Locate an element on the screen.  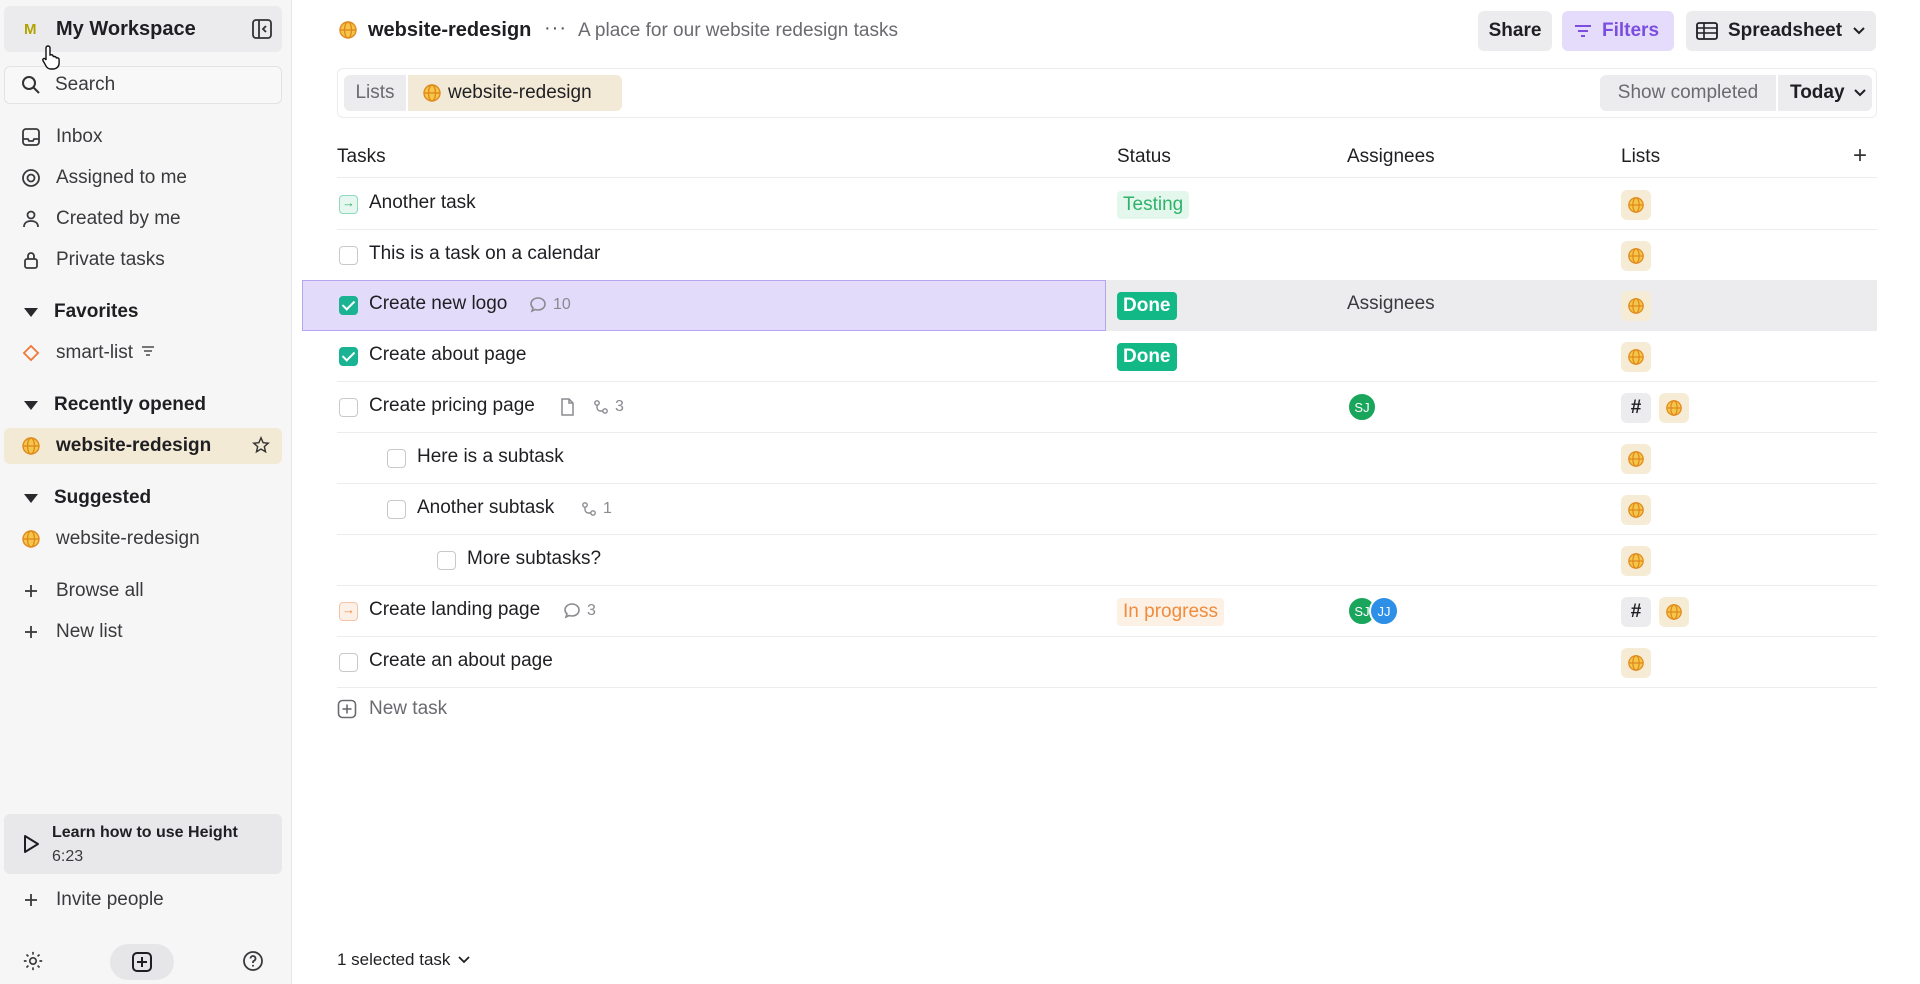
task-name: Create about page is located at coordinates (447, 355).